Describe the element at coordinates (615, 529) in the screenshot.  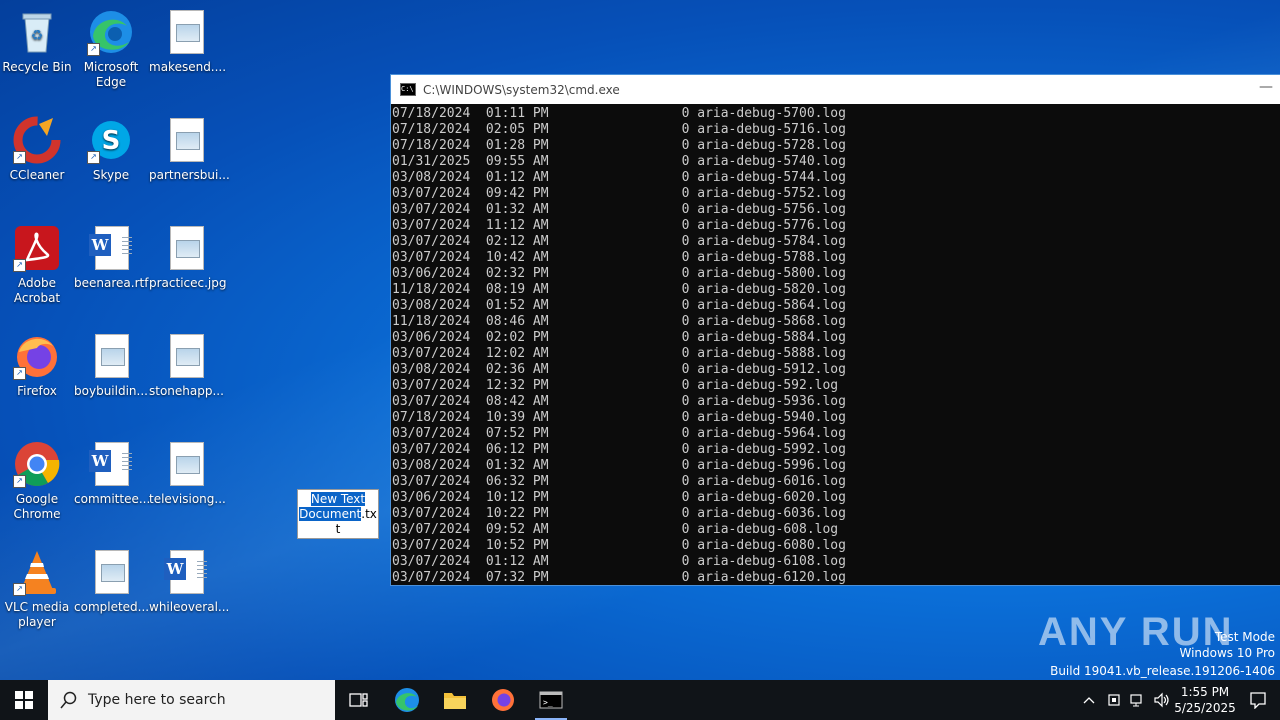
I see `cmd-output-line: 03/07/2024 09:52 AM 0 aria-debug-608.log` at that location.